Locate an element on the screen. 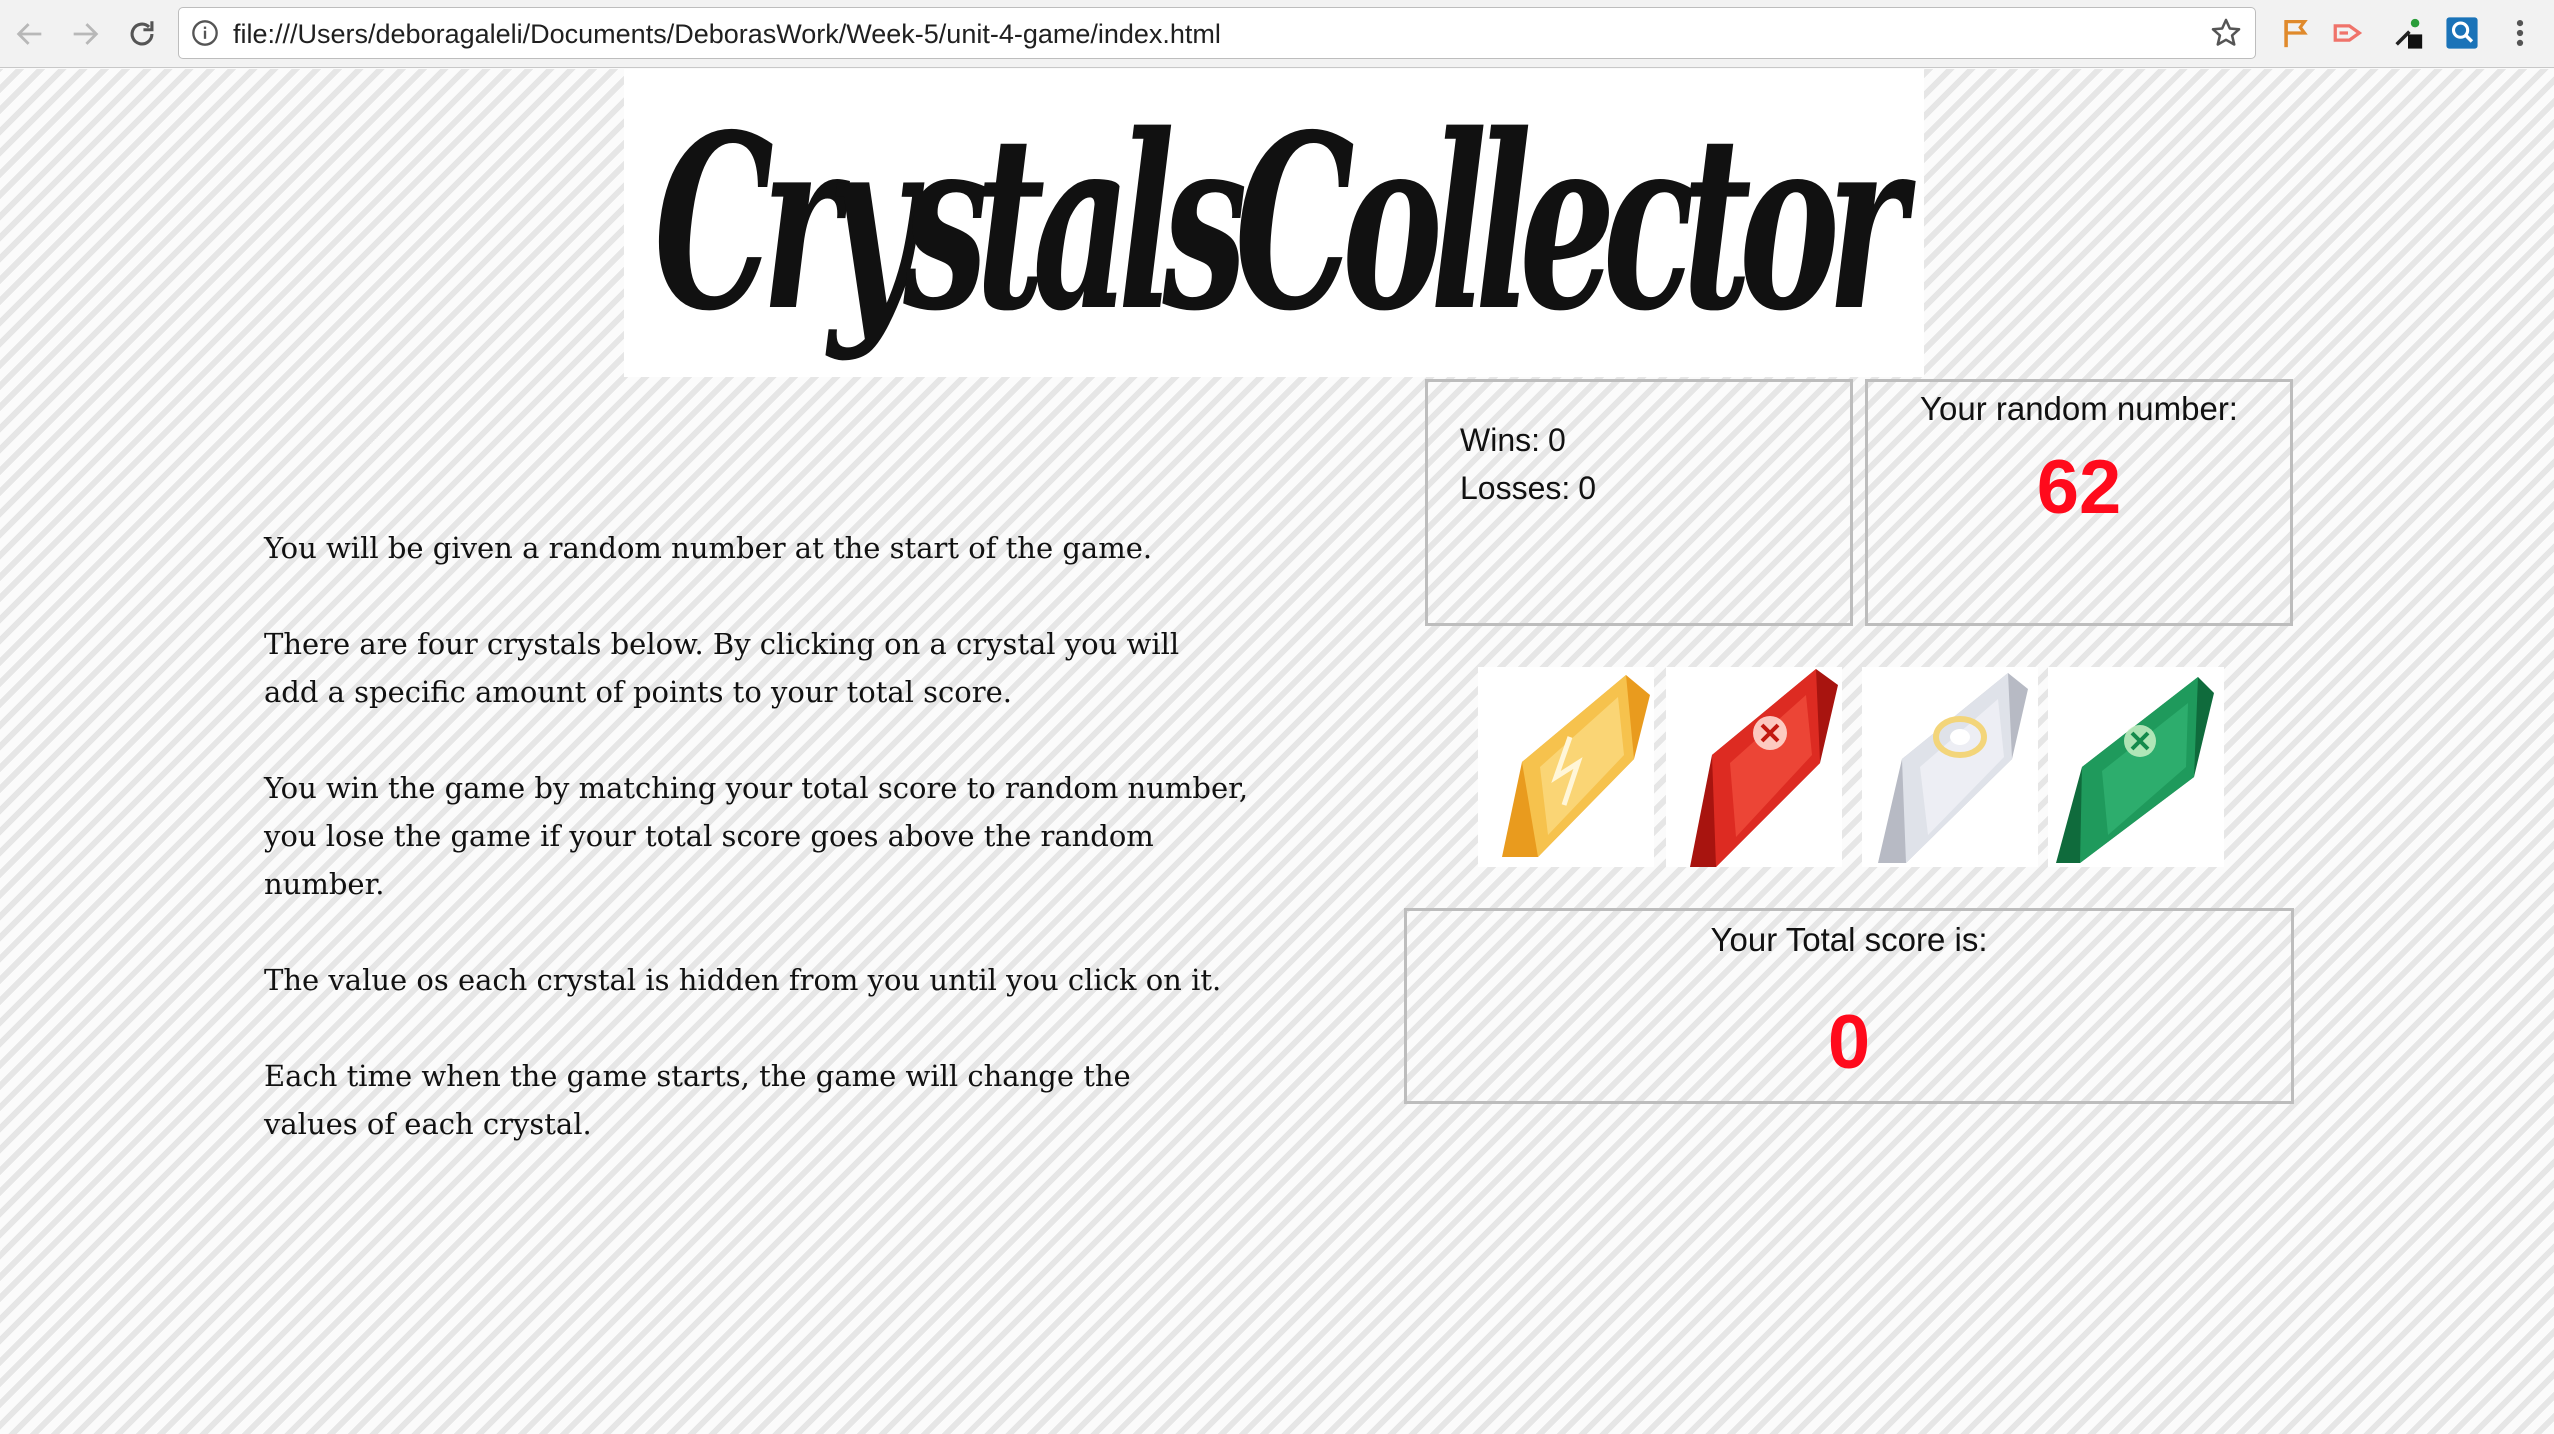 The width and height of the screenshot is (2554, 1434). total-score-value: 0 is located at coordinates (1849, 1042).